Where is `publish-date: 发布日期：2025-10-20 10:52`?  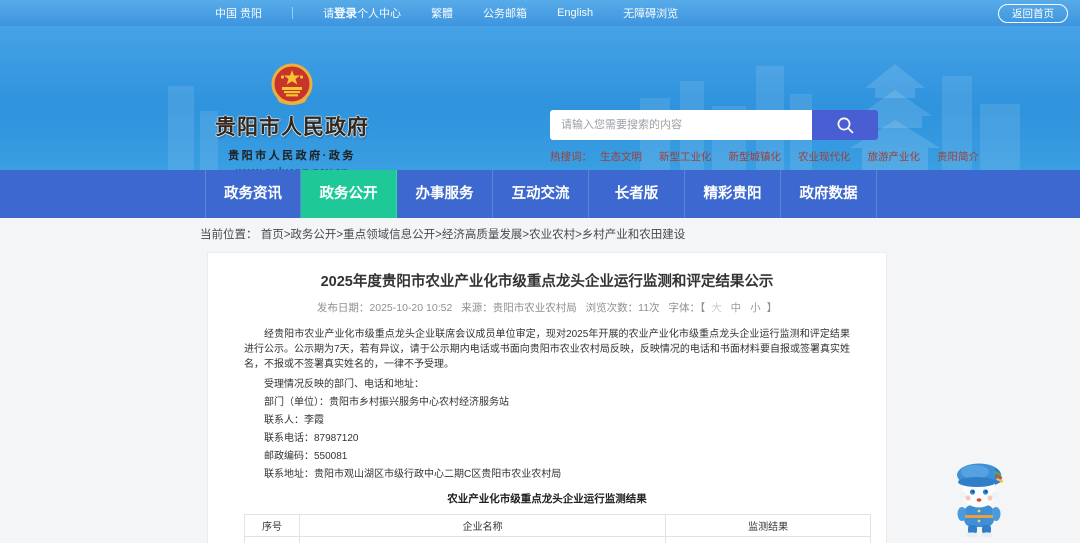
publish-date: 发布日期：2025-10-20 10:52 is located at coordinates (384, 308).